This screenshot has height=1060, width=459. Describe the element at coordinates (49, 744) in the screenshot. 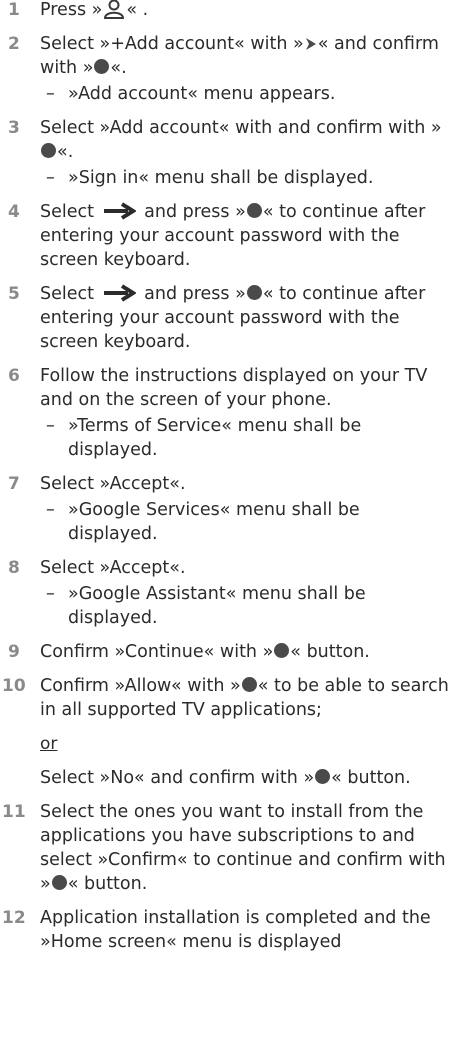

I see `or-separator: or` at that location.